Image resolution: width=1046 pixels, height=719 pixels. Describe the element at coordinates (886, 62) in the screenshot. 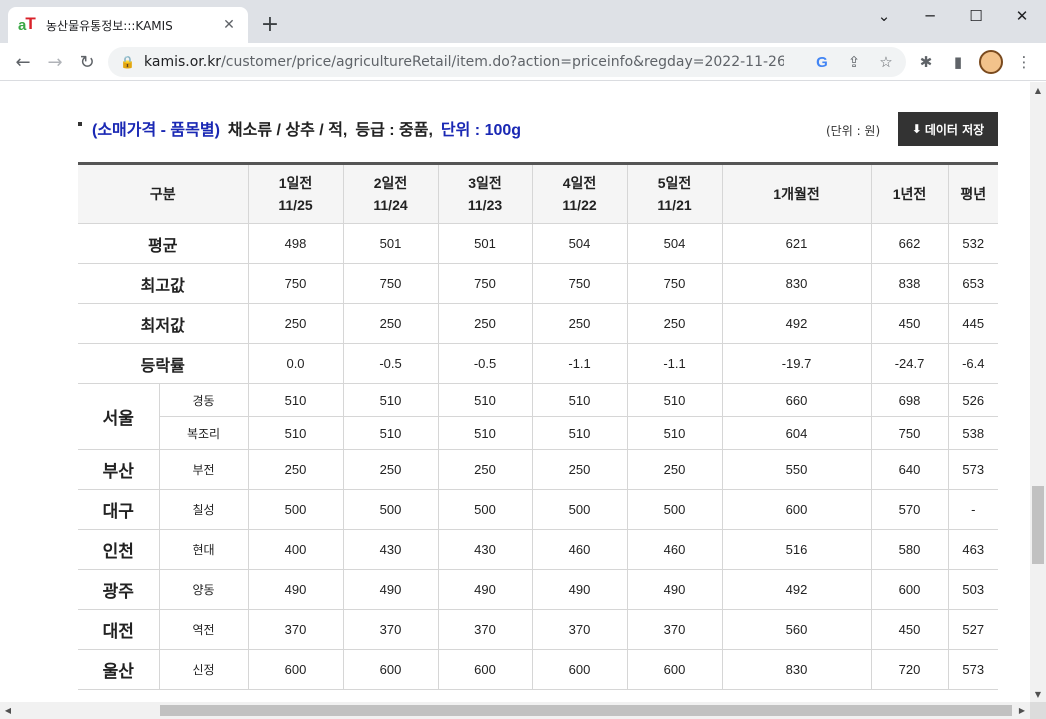

I see `bookmark-star-icon: ☆` at that location.